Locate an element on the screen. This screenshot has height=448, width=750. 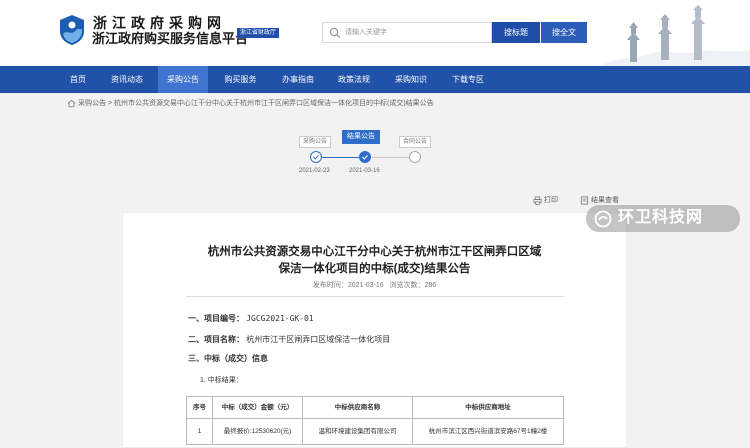
nav-item-home: 首页 is located at coordinates (78, 79).